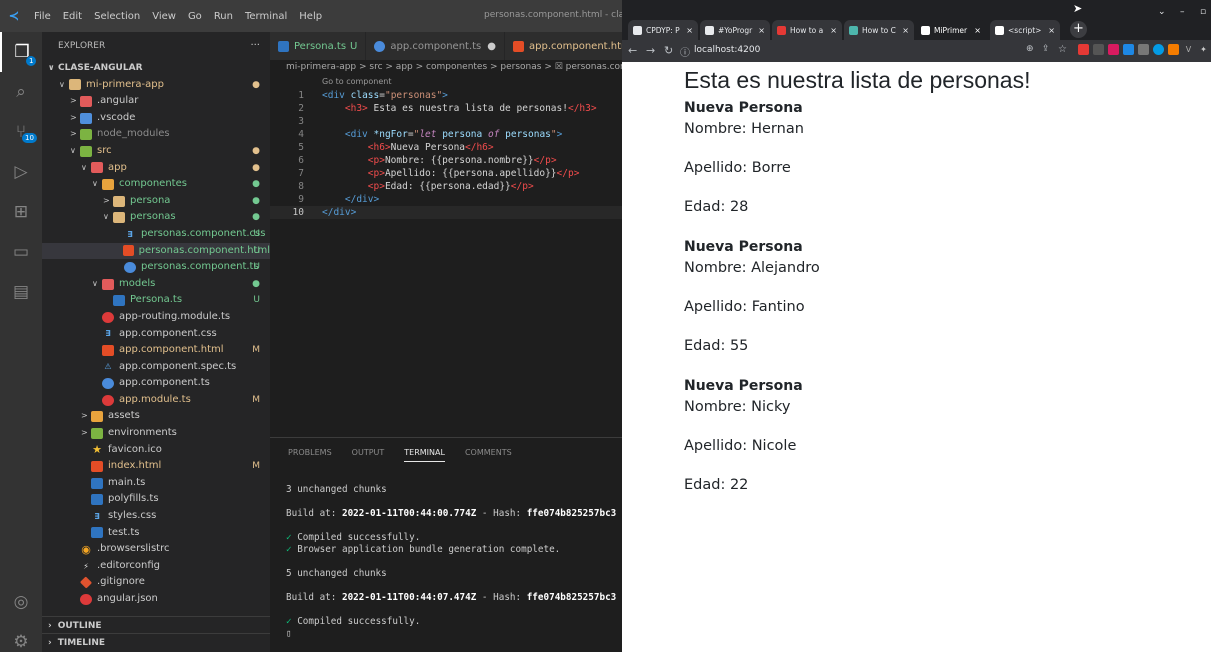 This screenshot has height=652, width=1211. I want to click on tree-item: angular.json, so click(156, 599).